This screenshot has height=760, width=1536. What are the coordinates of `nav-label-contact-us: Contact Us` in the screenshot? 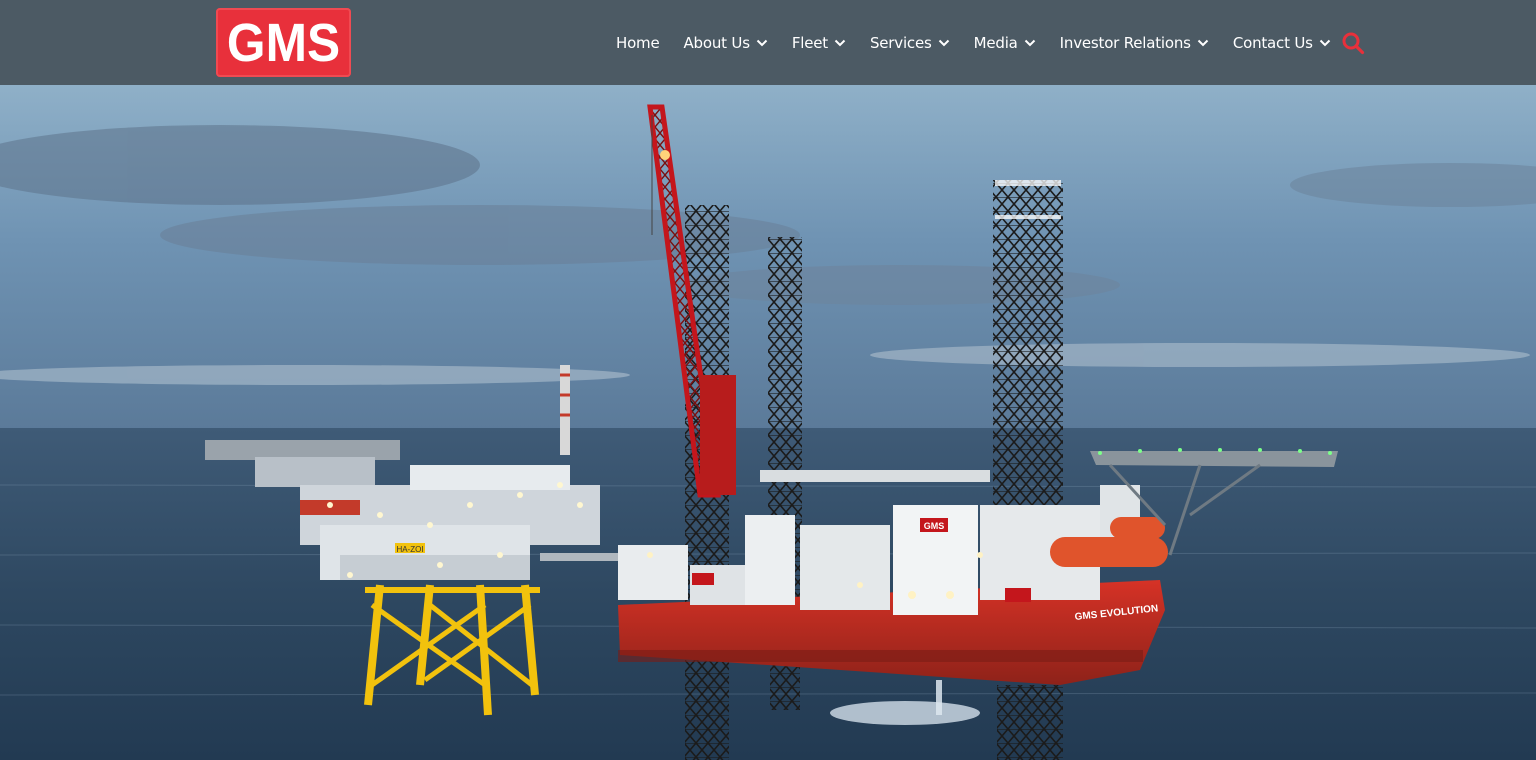 It's located at (1272, 42).